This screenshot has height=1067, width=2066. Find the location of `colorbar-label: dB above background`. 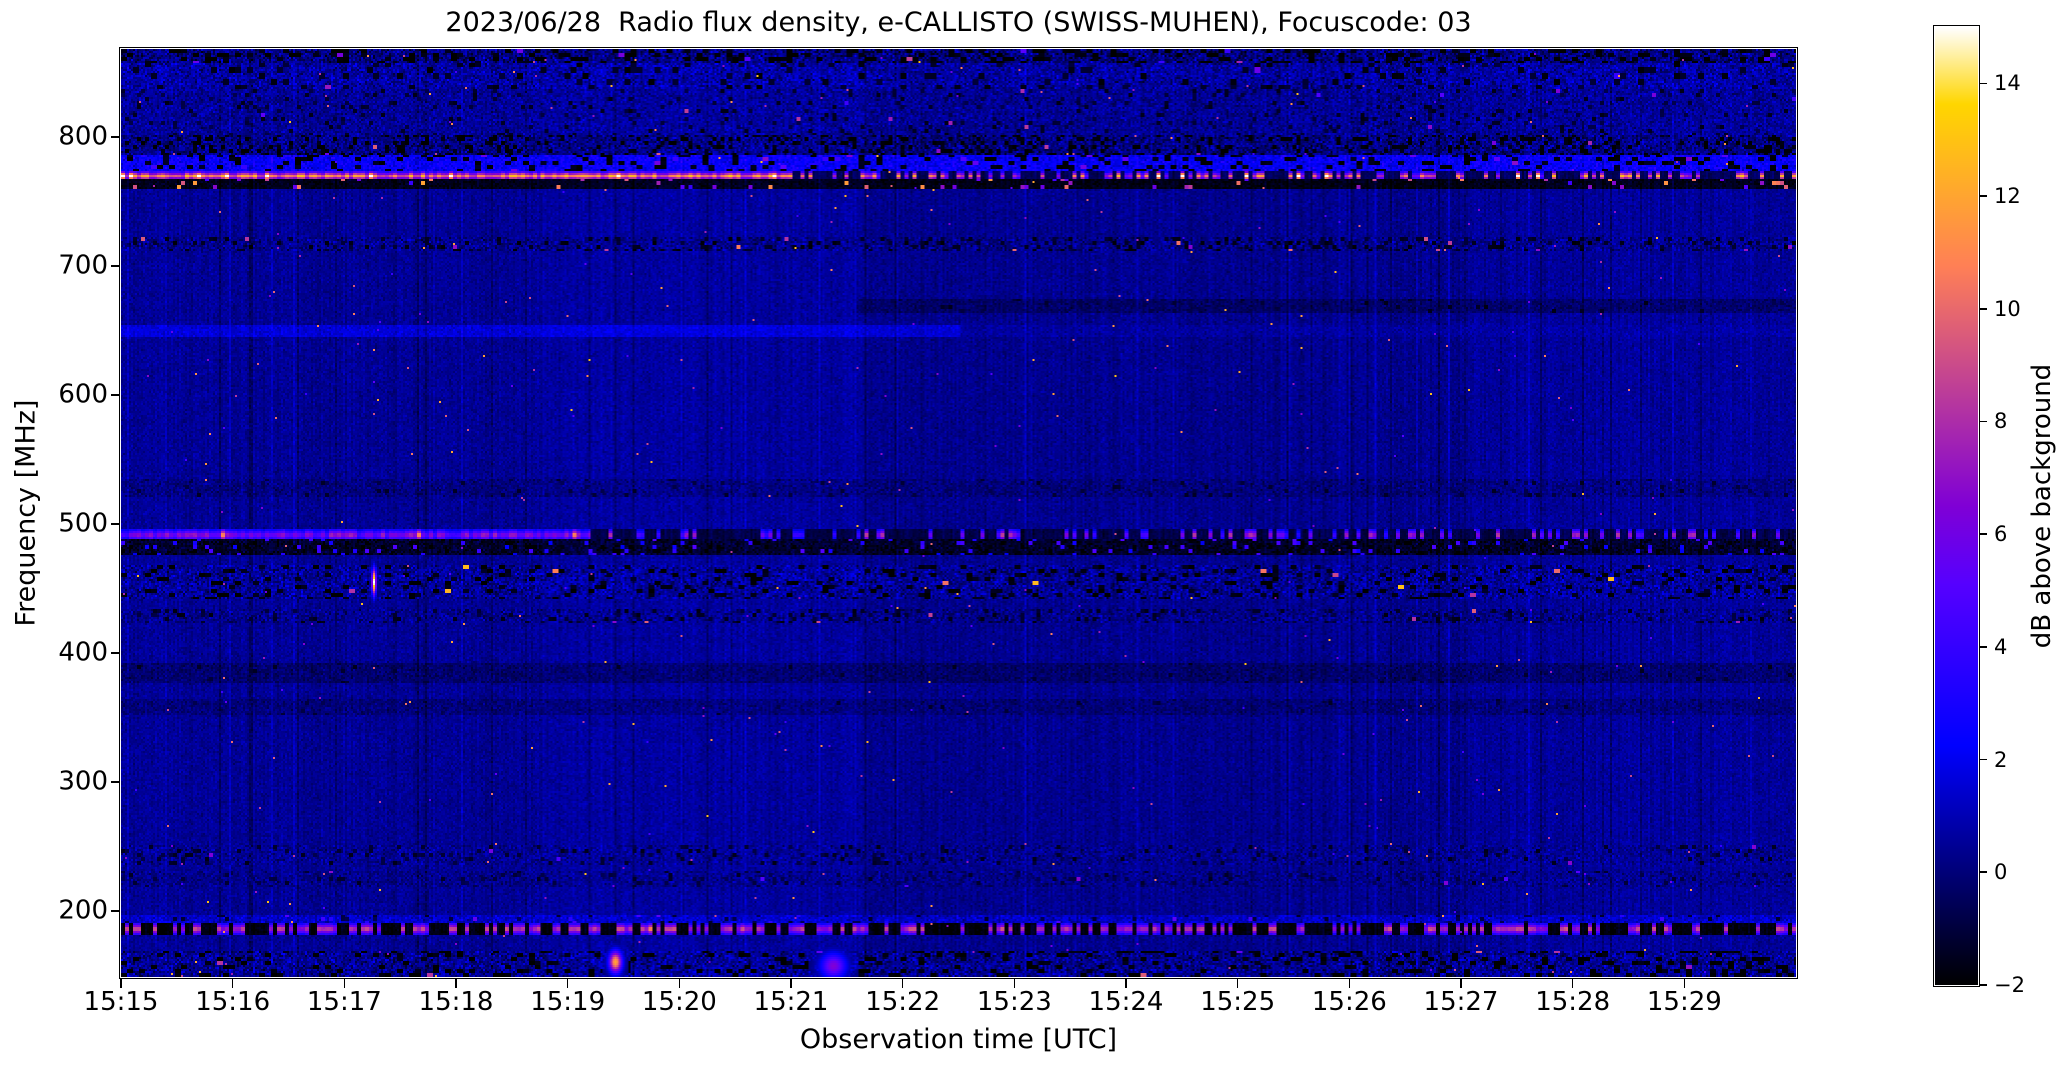

colorbar-label: dB above background is located at coordinates (2042, 506).